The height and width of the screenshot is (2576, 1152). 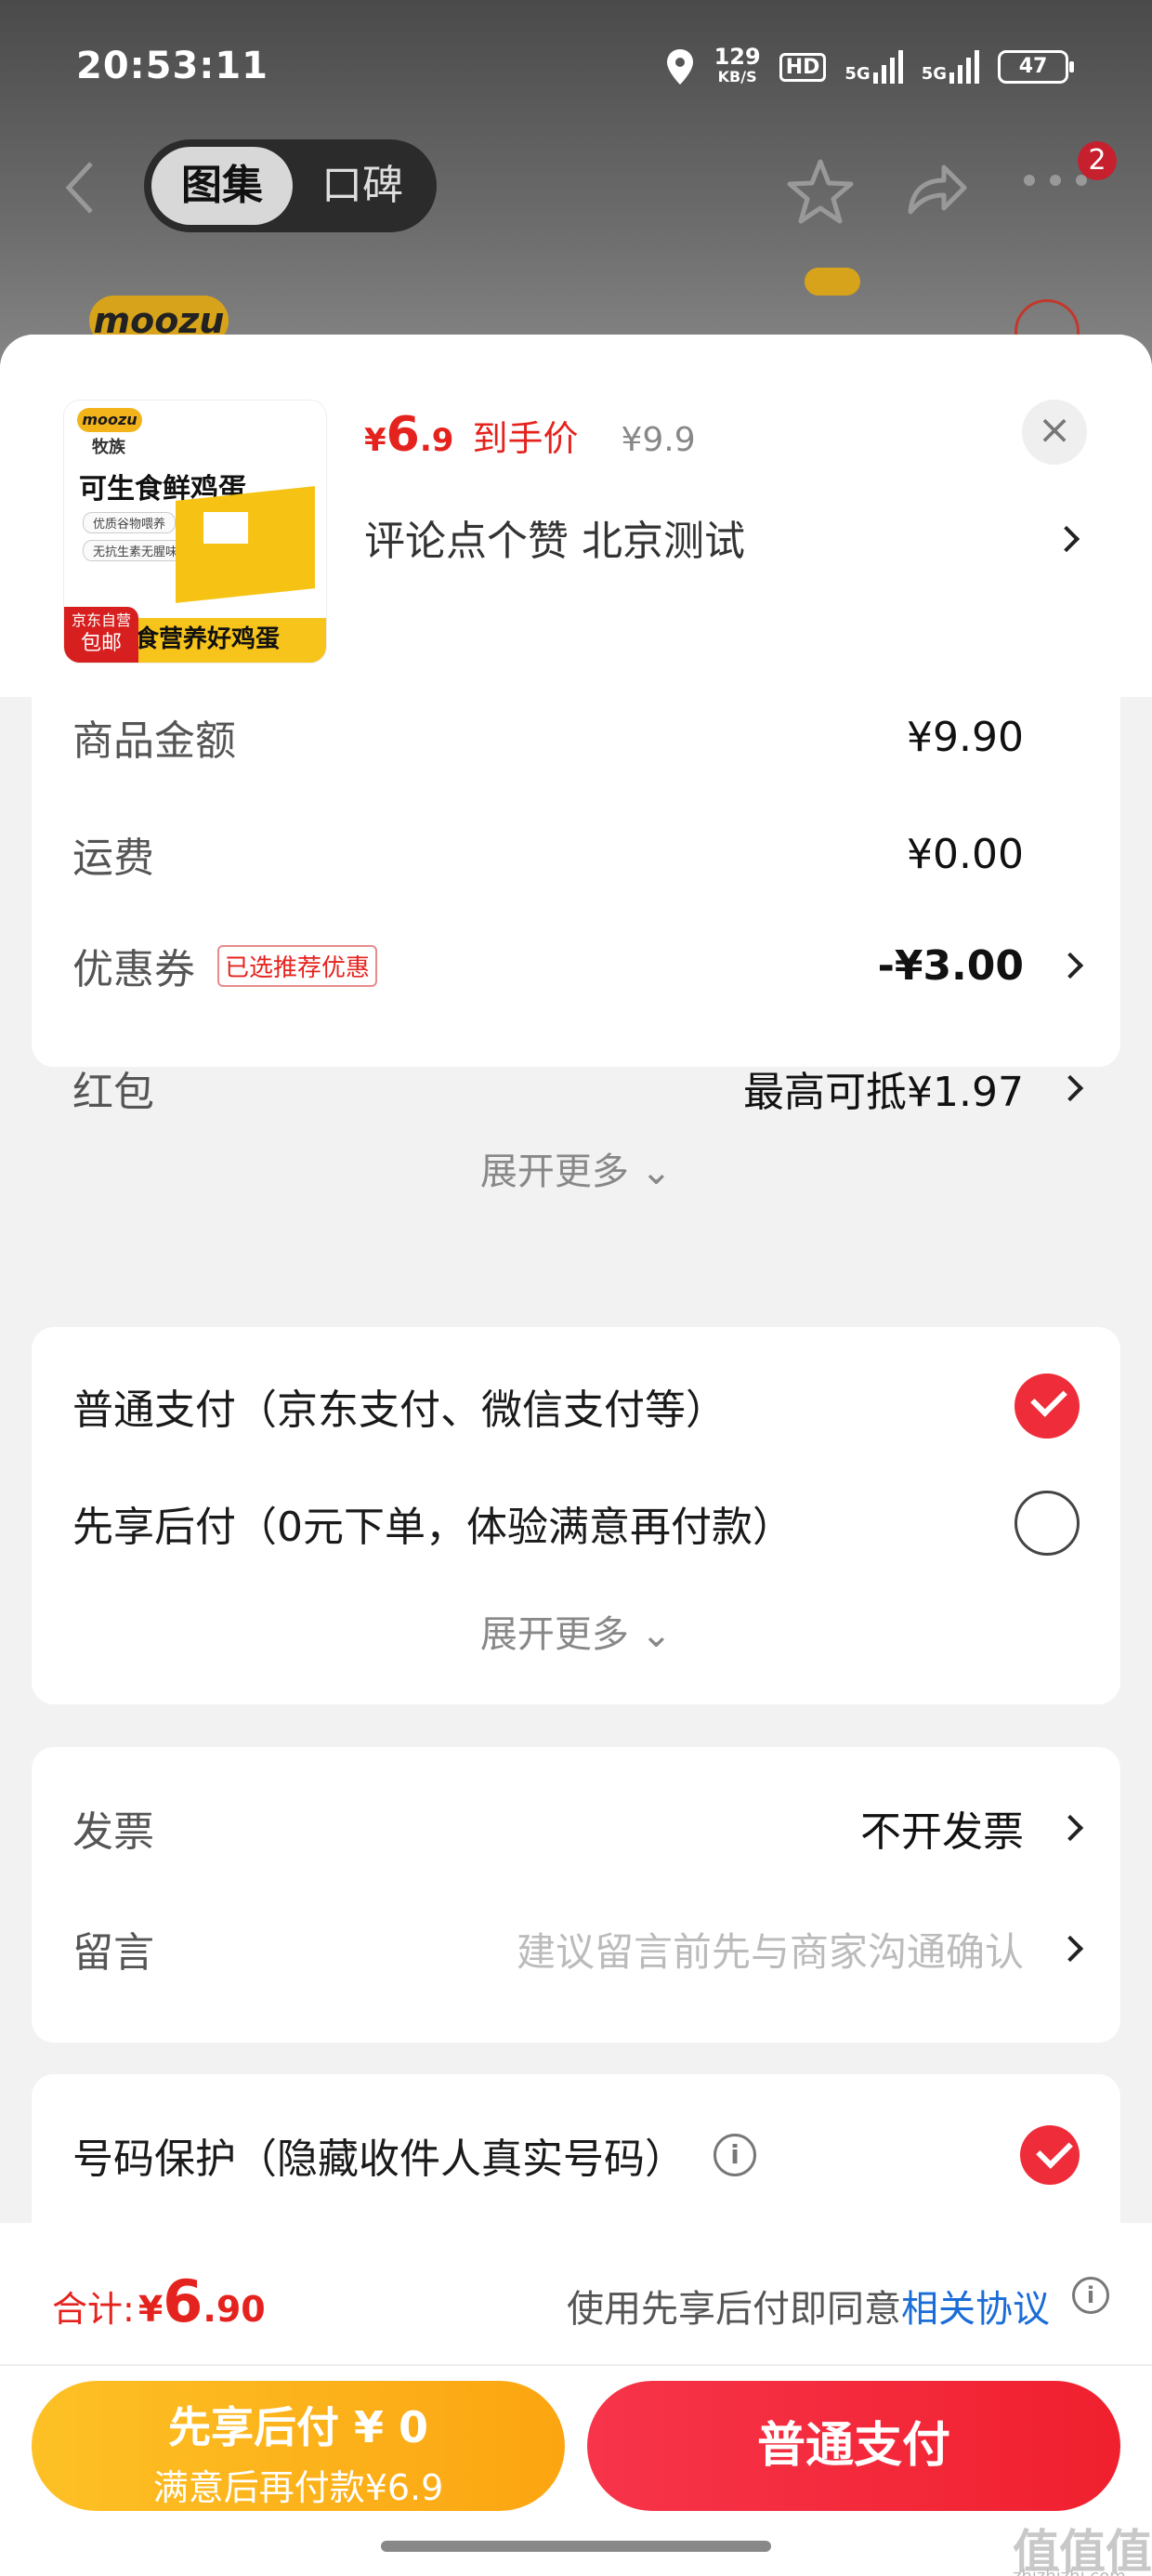 I want to click on location-icon, so click(x=679, y=67).